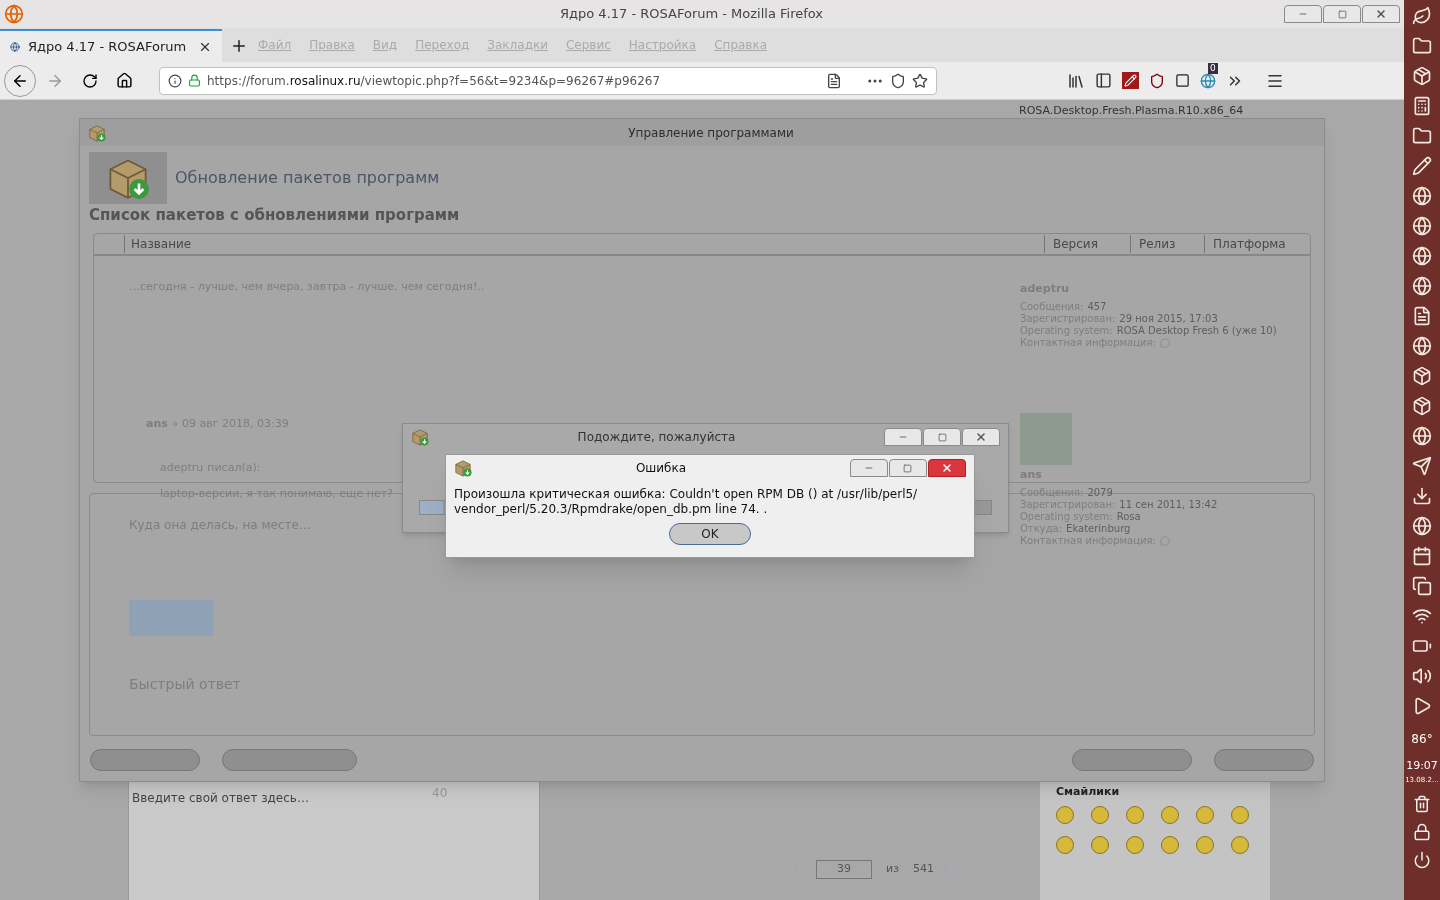  Describe the element at coordinates (661, 468) in the screenshot. I see `dialog-title: Ошибка` at that location.